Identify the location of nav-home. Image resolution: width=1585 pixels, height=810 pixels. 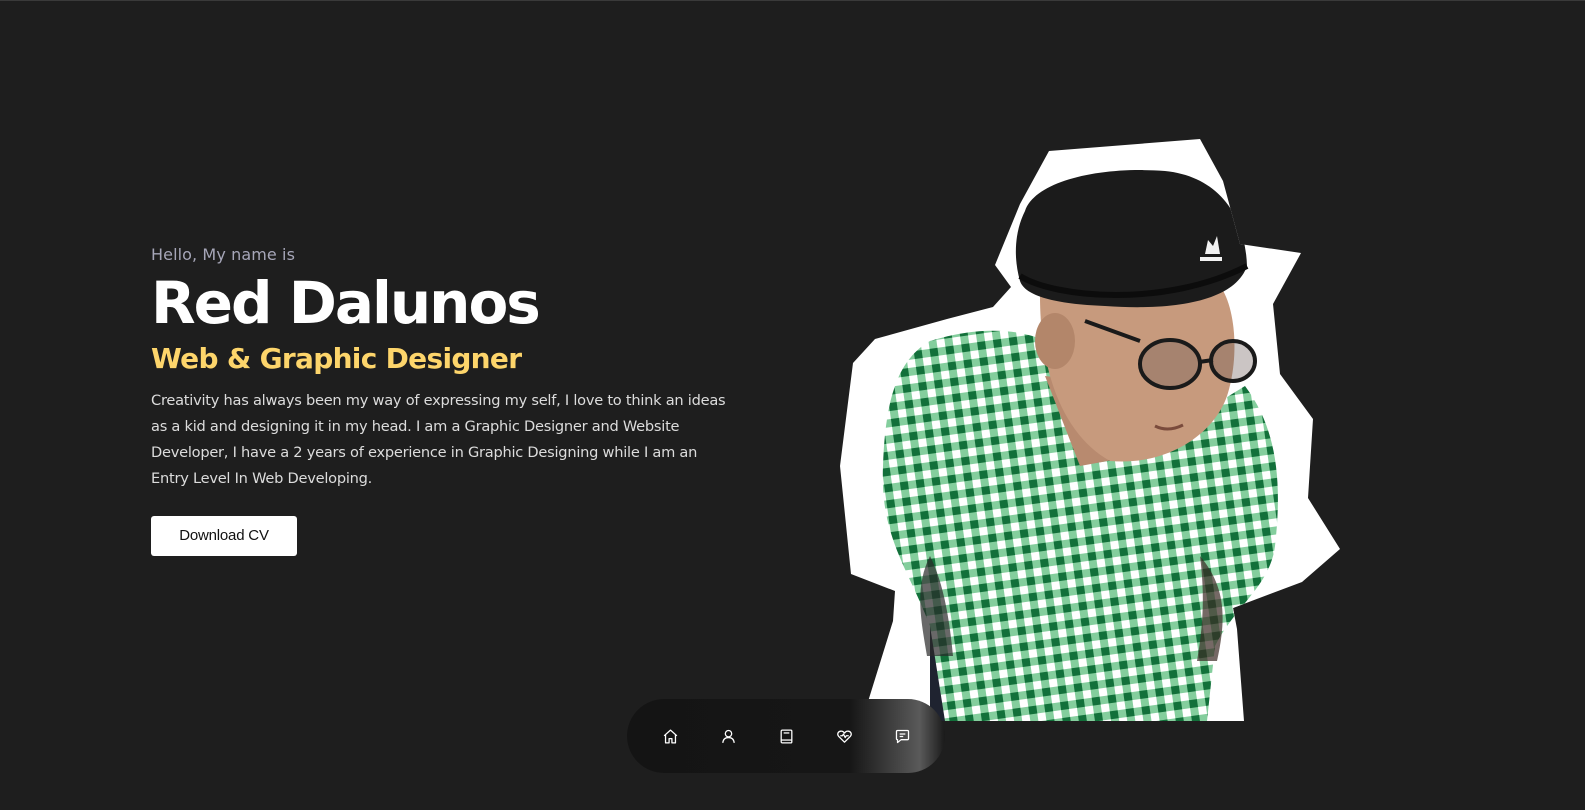
(670, 736).